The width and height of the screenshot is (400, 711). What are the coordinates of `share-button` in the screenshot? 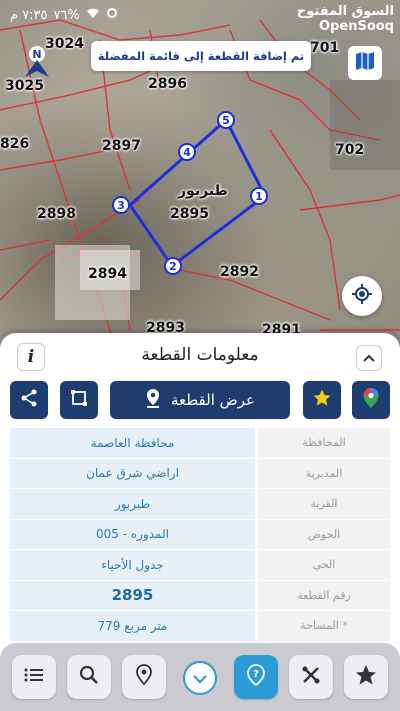 It's located at (29, 400).